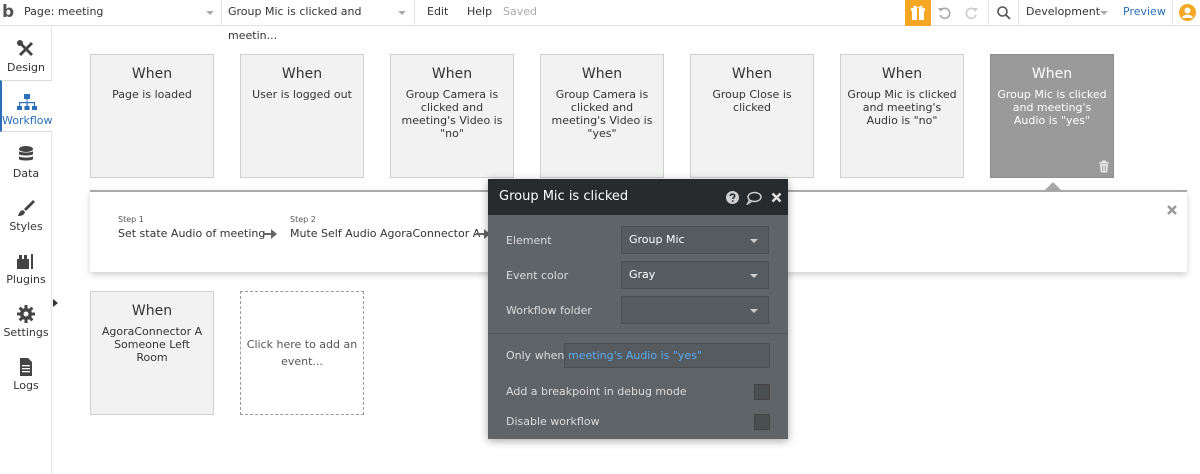 The height and width of the screenshot is (474, 1200). Describe the element at coordinates (152, 116) in the screenshot. I see `event-card: When Page is loaded` at that location.